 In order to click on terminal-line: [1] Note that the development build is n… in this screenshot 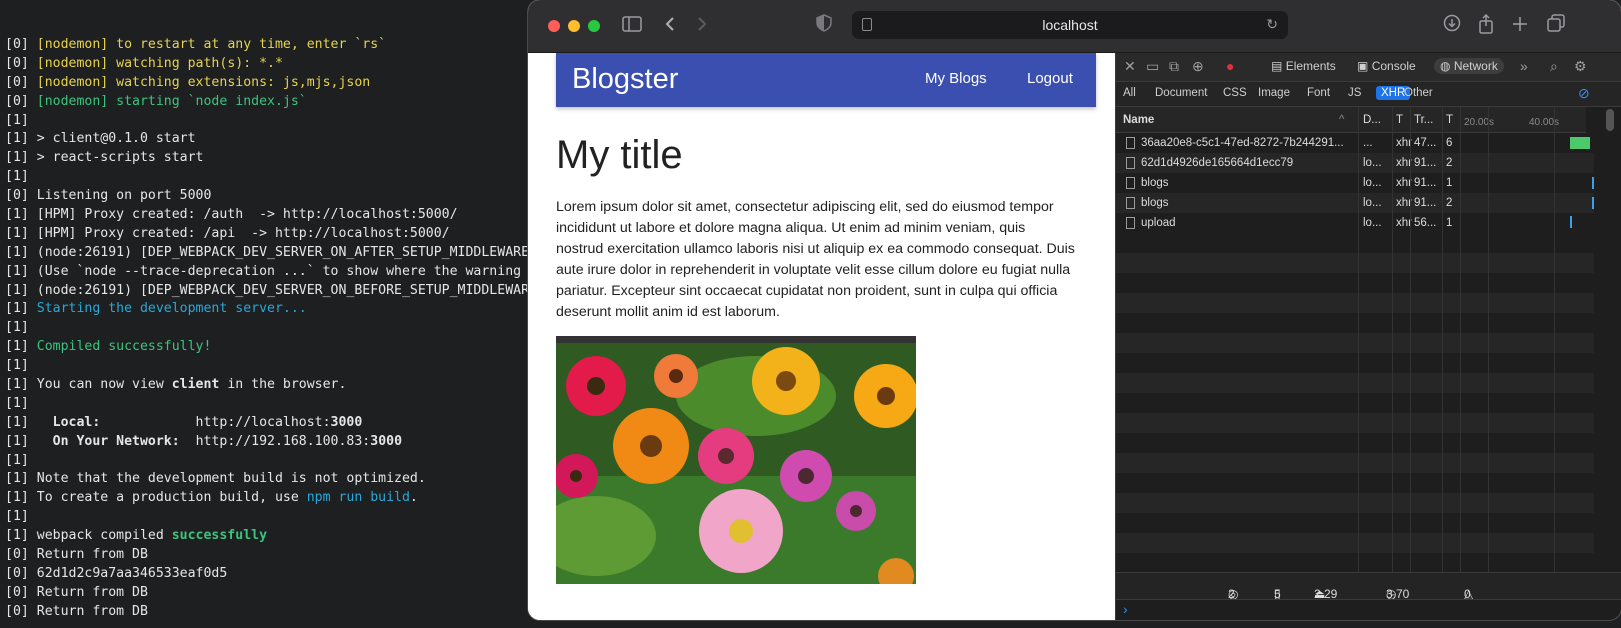, I will do `click(267, 479)`.